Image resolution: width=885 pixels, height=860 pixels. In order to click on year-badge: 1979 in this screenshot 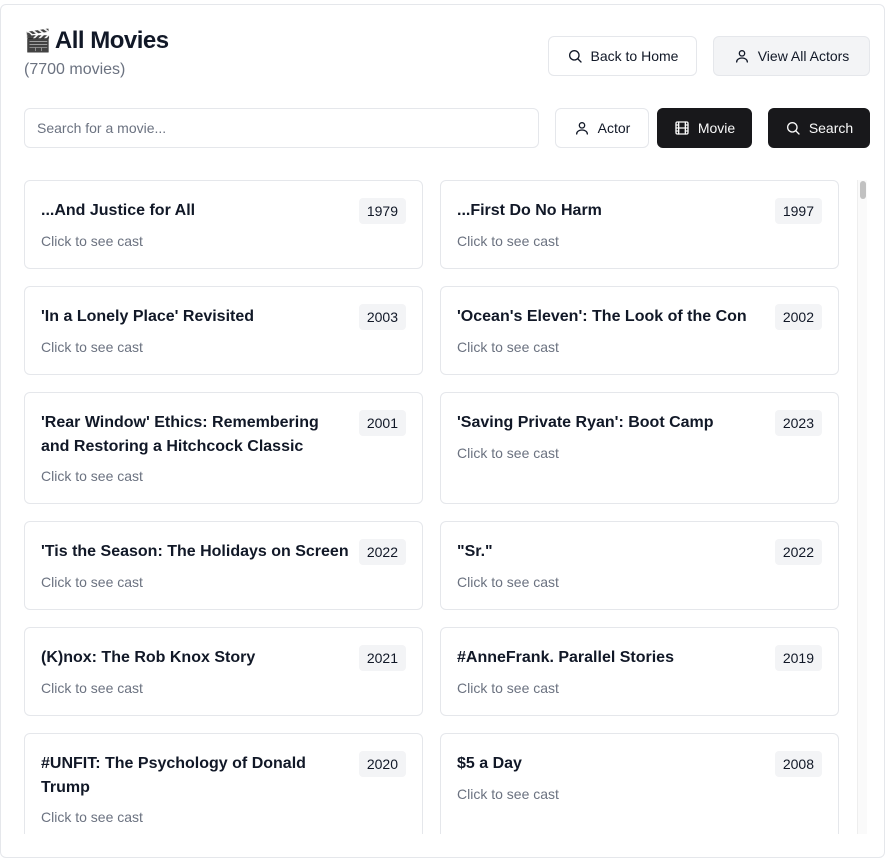, I will do `click(382, 211)`.